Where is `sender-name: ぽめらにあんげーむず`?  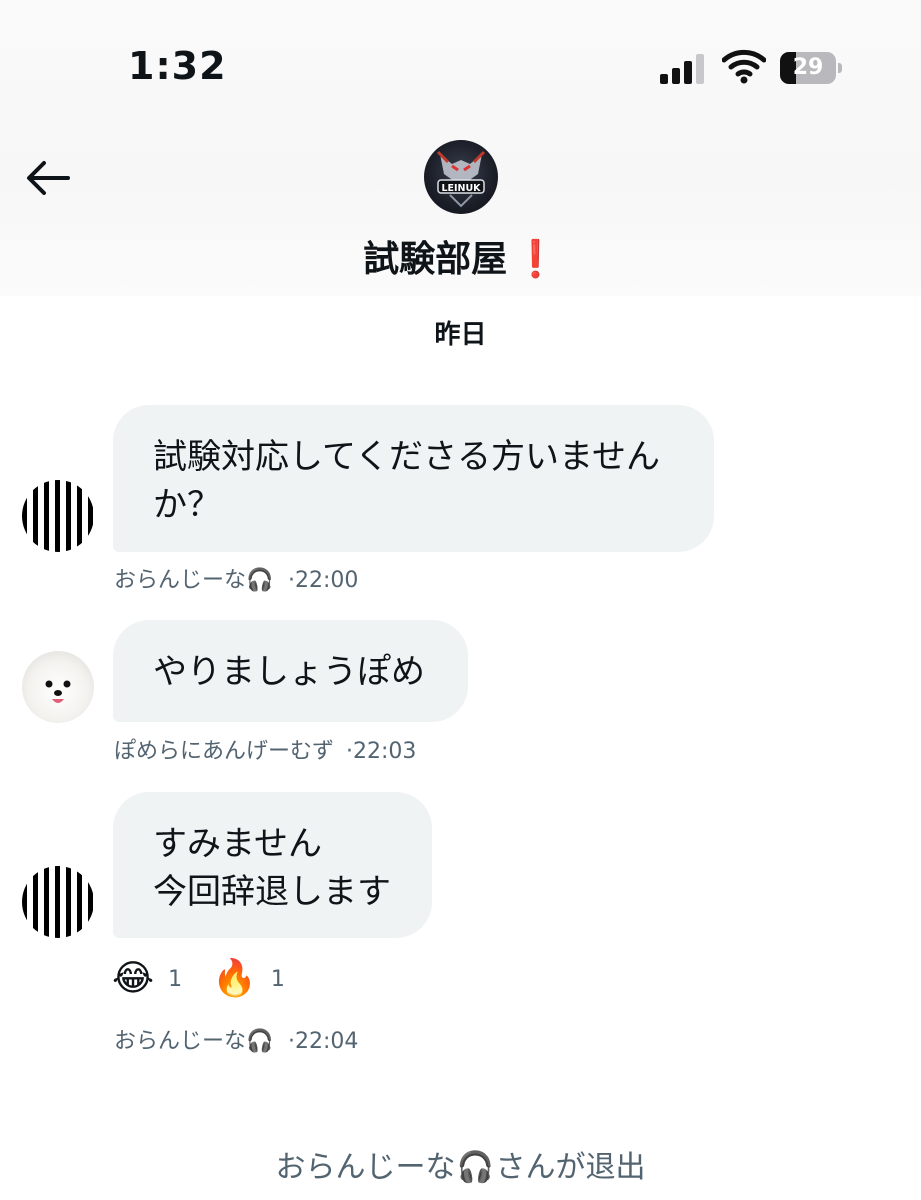 sender-name: ぽめらにあんげーむず is located at coordinates (224, 751).